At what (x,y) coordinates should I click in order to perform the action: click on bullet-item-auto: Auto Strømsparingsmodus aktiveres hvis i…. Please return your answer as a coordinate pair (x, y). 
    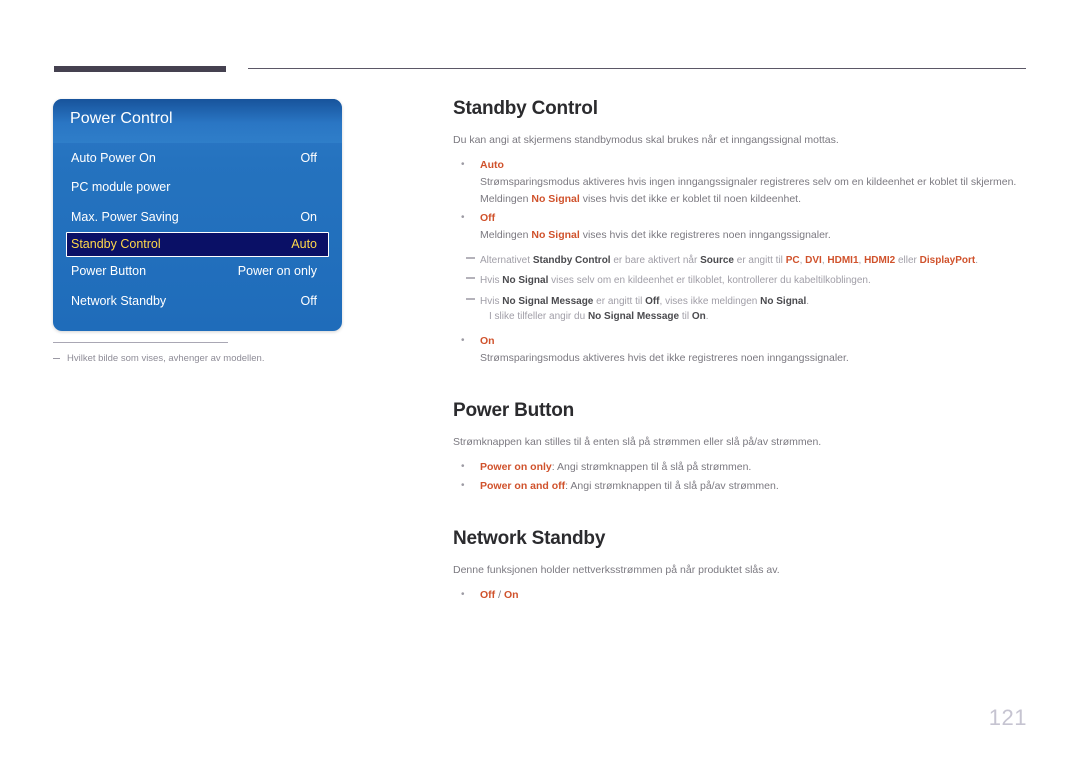
    Looking at the image, I should click on (742, 182).